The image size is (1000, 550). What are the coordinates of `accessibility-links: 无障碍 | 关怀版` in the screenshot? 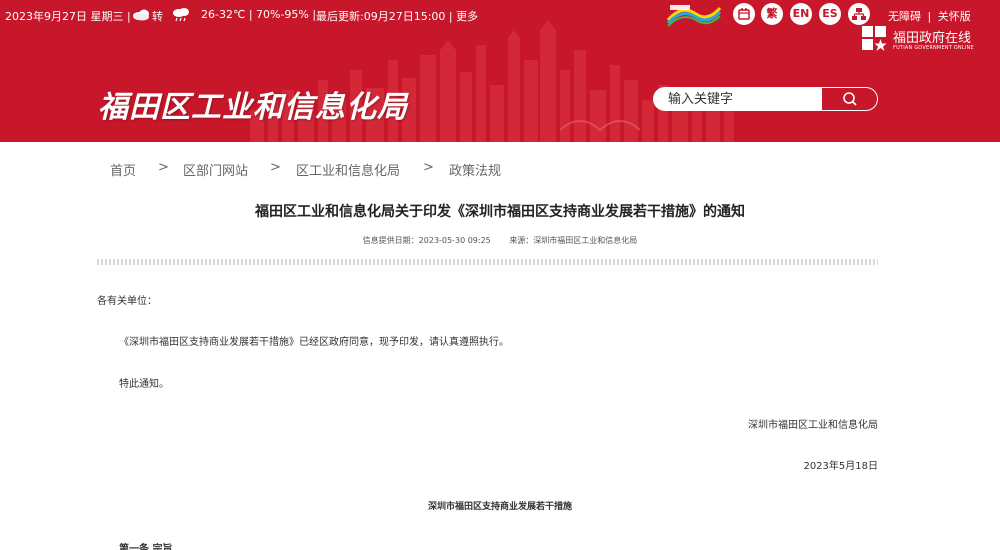 It's located at (929, 16).